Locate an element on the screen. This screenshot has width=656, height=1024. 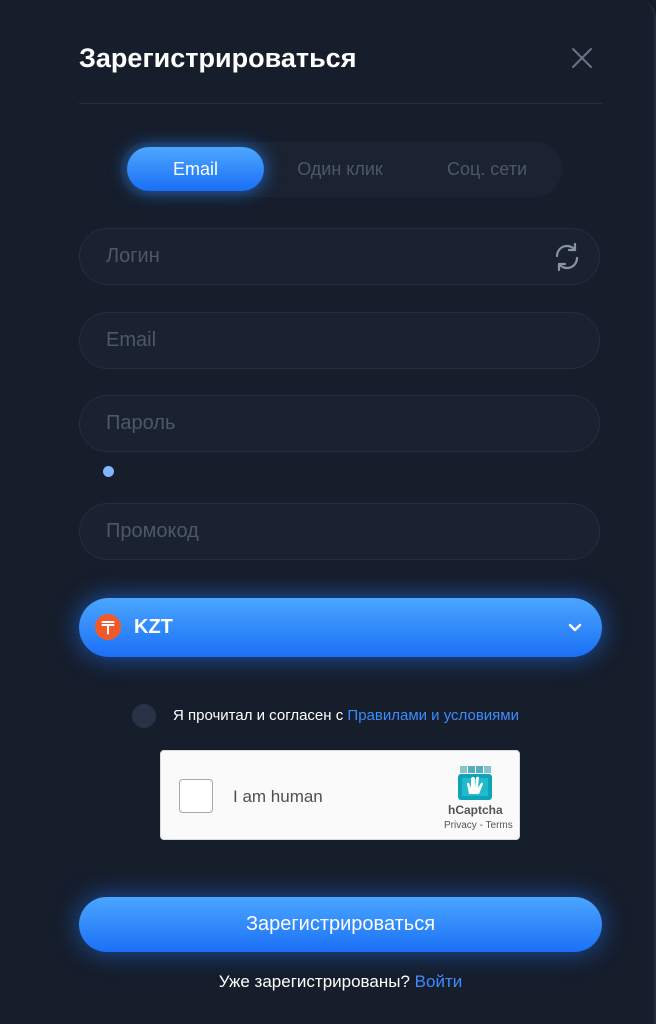
tab-one-click: Один клик is located at coordinates (340, 169).